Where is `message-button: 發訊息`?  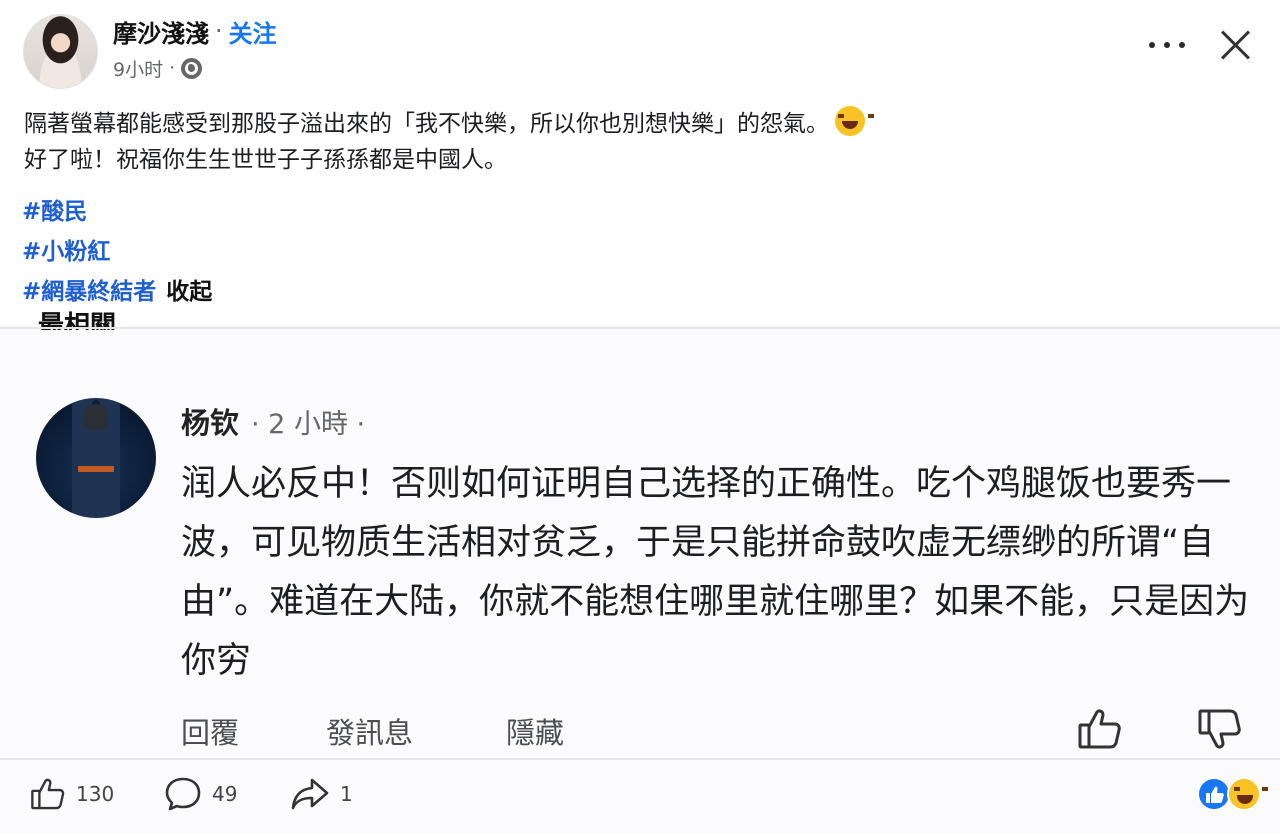 message-button: 發訊息 is located at coordinates (416, 731).